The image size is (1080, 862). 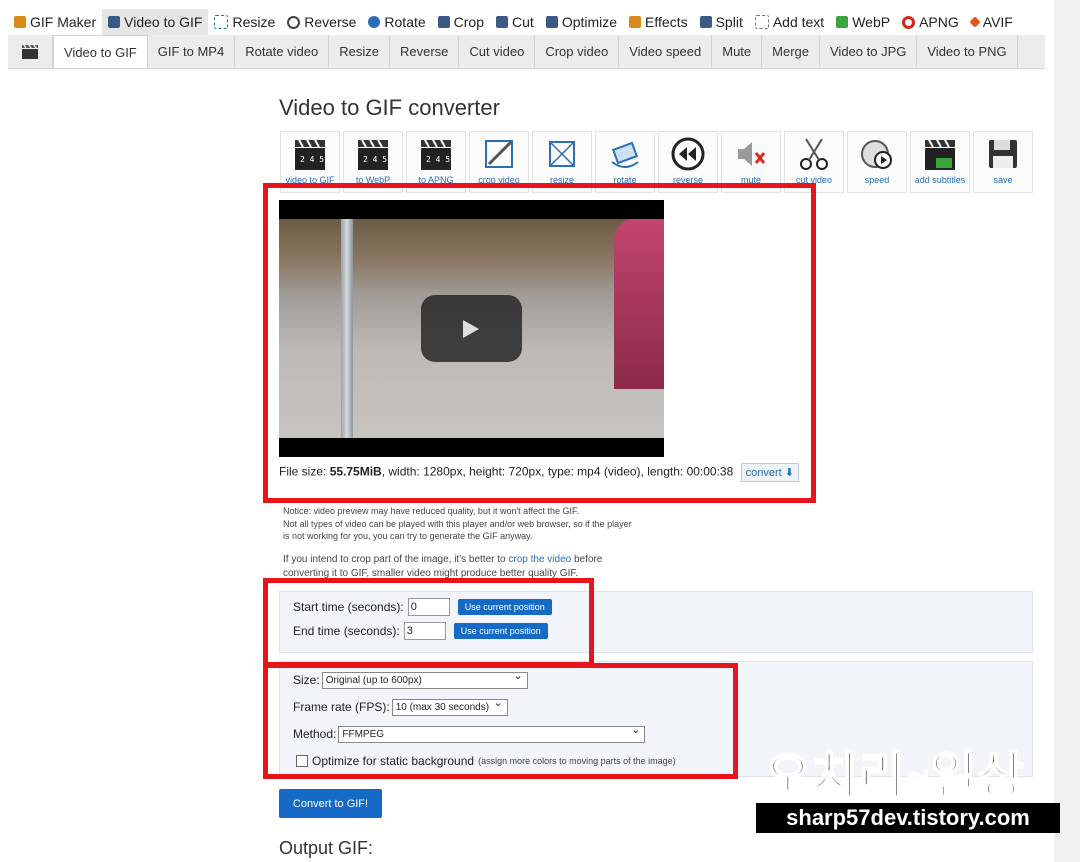 I want to click on nav-optimize: Optimize, so click(x=581, y=22).